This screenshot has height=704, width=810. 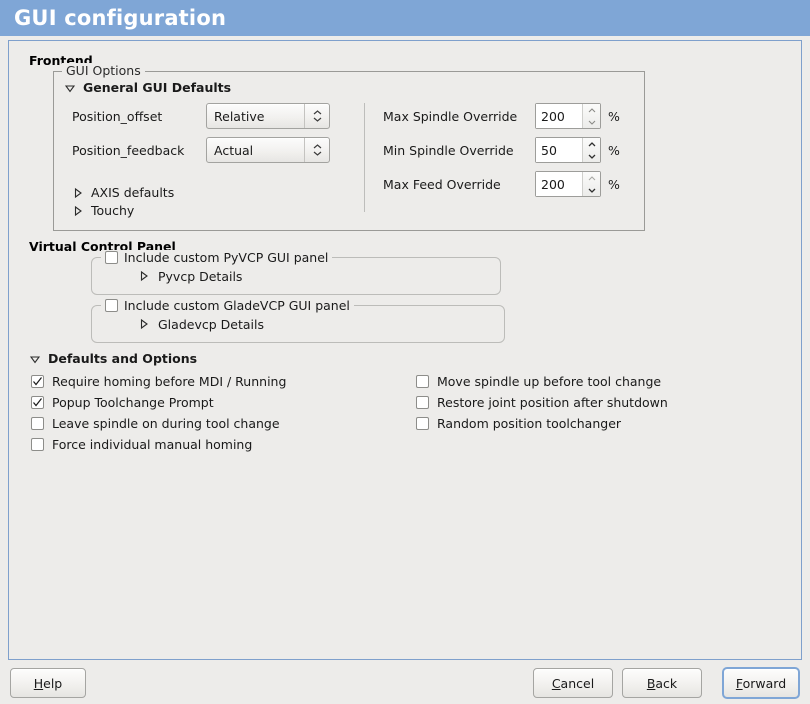 I want to click on max-spindle-override-spinbox: 200, so click(x=568, y=116).